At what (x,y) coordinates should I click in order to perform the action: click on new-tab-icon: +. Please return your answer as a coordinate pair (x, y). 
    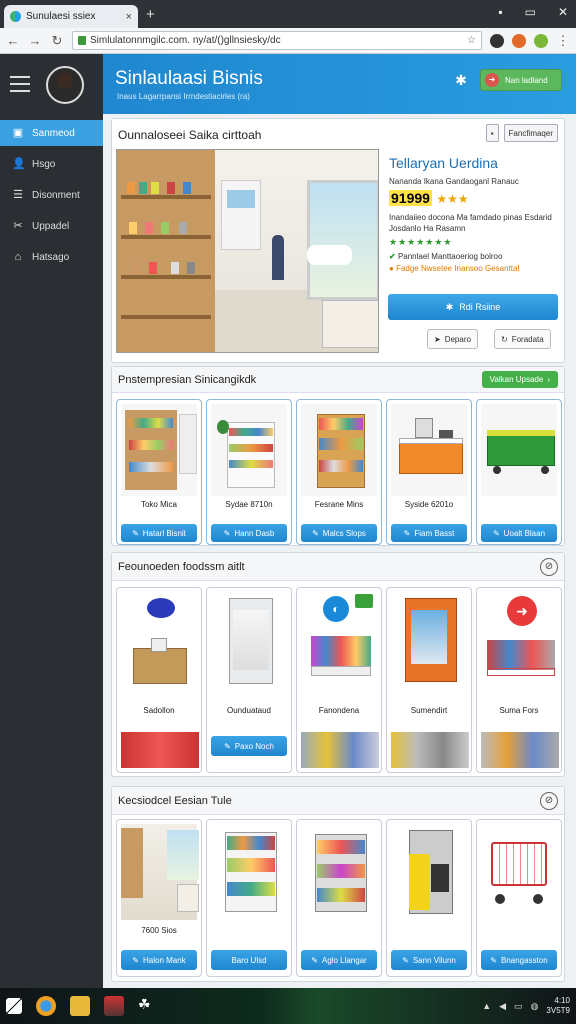
    Looking at the image, I should click on (150, 14).